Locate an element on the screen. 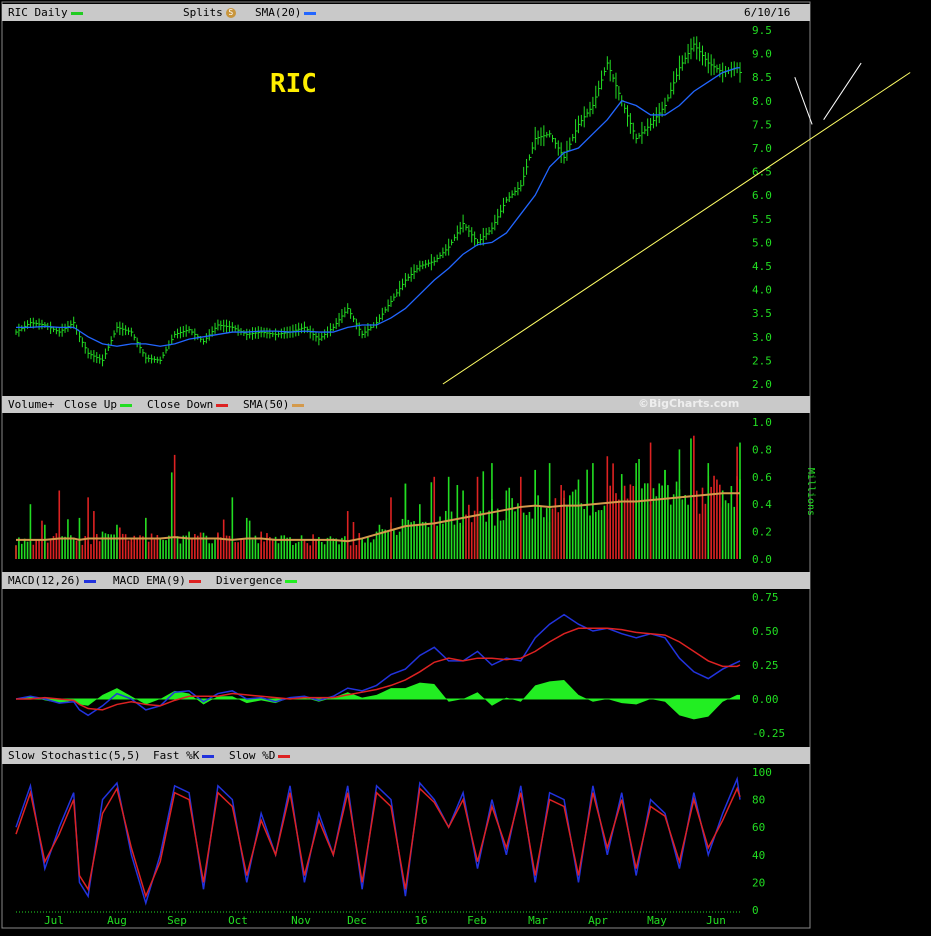  macd-y-tick-label: 0.00 is located at coordinates (765, 699).